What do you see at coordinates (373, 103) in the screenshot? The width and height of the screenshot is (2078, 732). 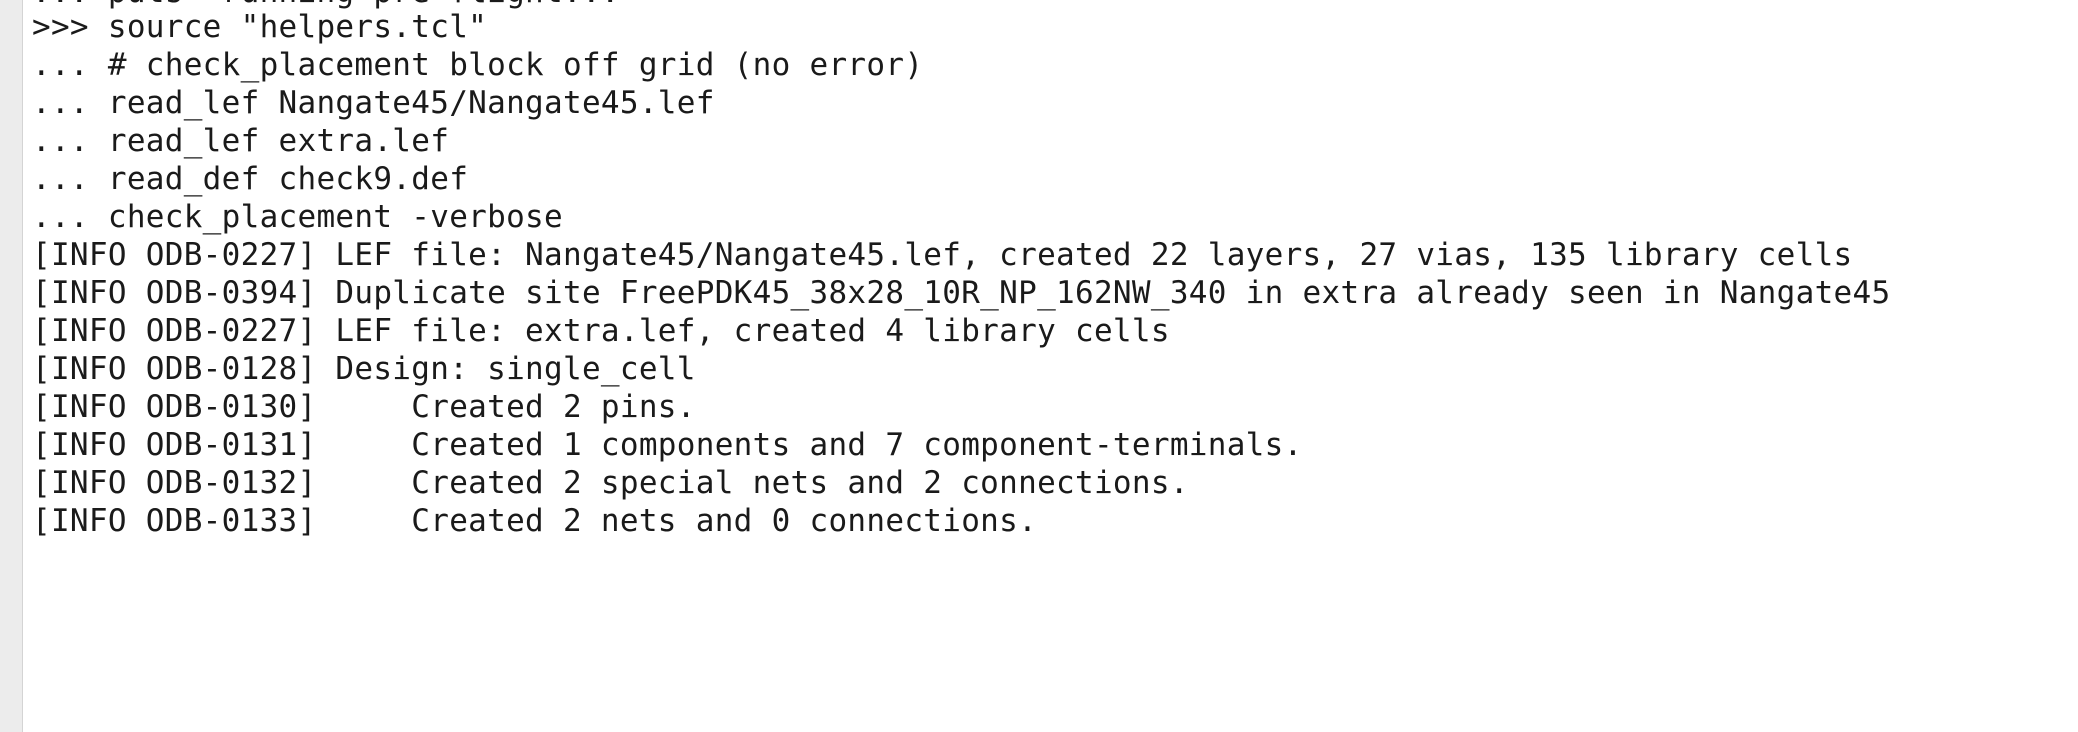 I see `console-line: ... read_lef Nangate45/Nangate45.lef` at bounding box center [373, 103].